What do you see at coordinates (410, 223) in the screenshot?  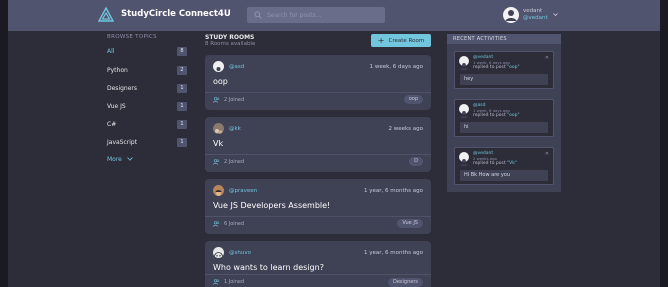 I see `room-topic-tag: Vue JS` at bounding box center [410, 223].